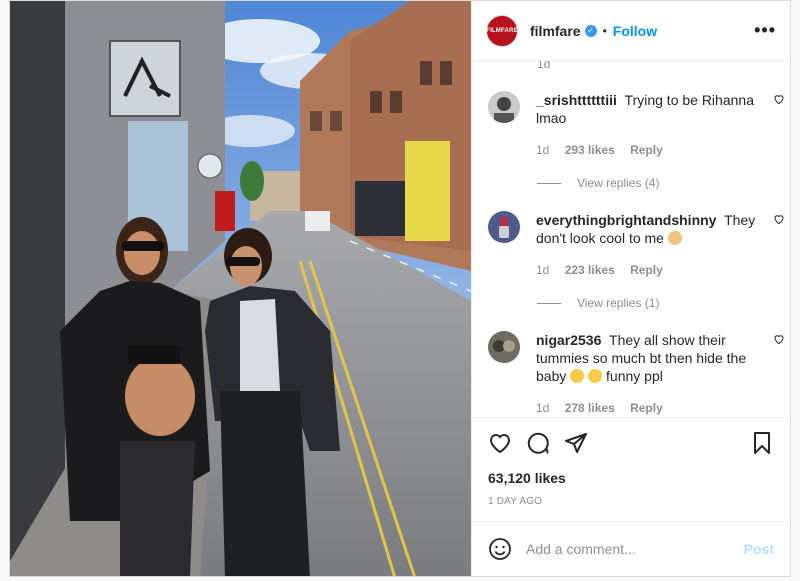  Describe the element at coordinates (631, 443) in the screenshot. I see `action-icons` at that location.